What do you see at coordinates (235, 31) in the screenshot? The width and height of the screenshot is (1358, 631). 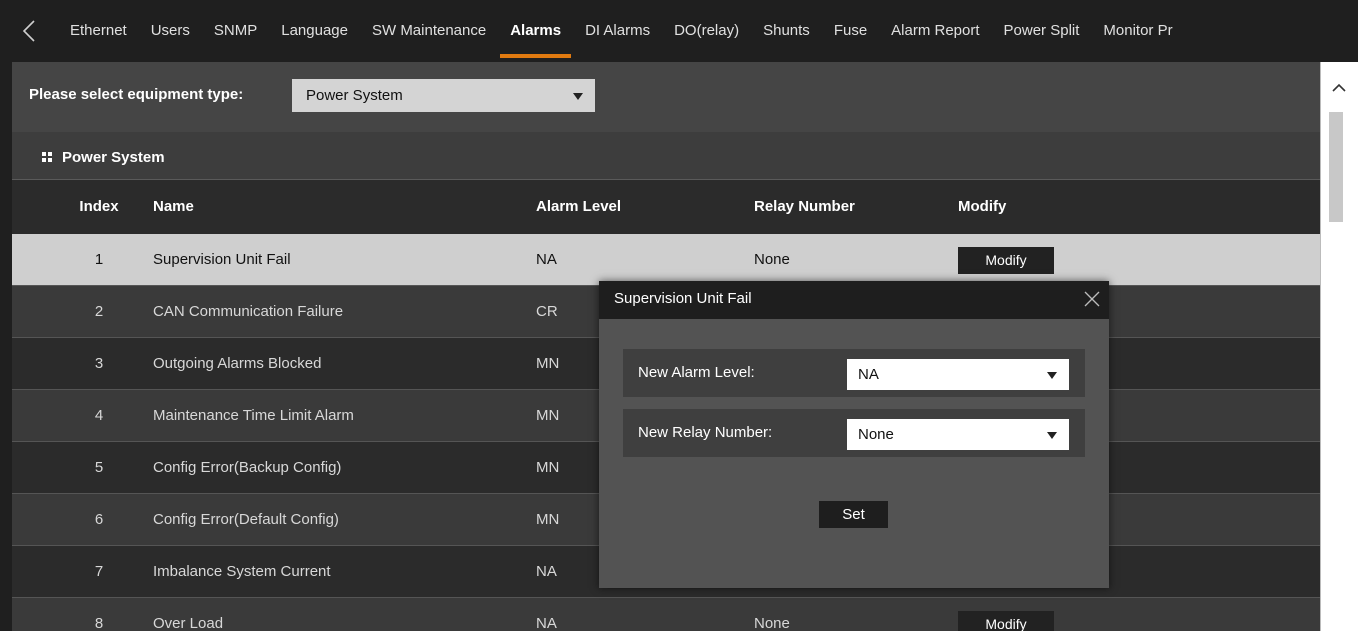 I see `tab-snmp: SNMP` at bounding box center [235, 31].